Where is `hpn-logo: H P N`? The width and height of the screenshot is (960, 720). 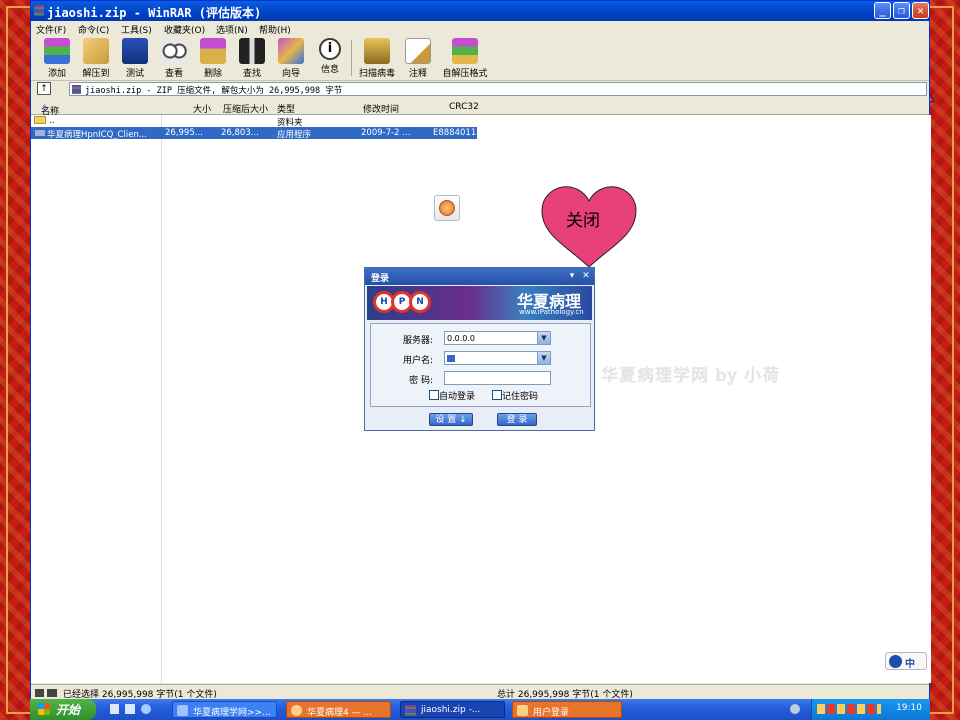
hpn-logo: H P N is located at coordinates (402, 303).